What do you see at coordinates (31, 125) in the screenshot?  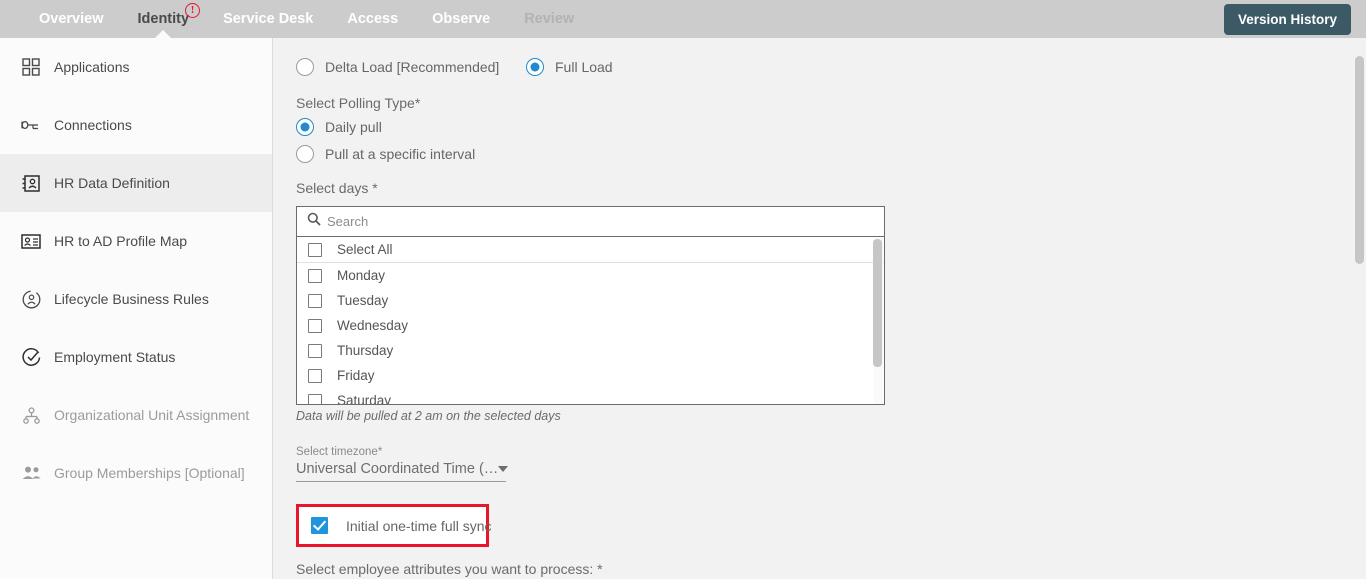 I see `connection-icon` at bounding box center [31, 125].